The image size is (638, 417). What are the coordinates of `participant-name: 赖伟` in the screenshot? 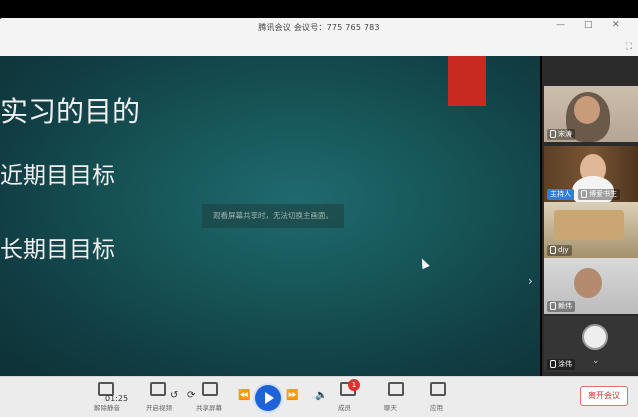 It's located at (561, 306).